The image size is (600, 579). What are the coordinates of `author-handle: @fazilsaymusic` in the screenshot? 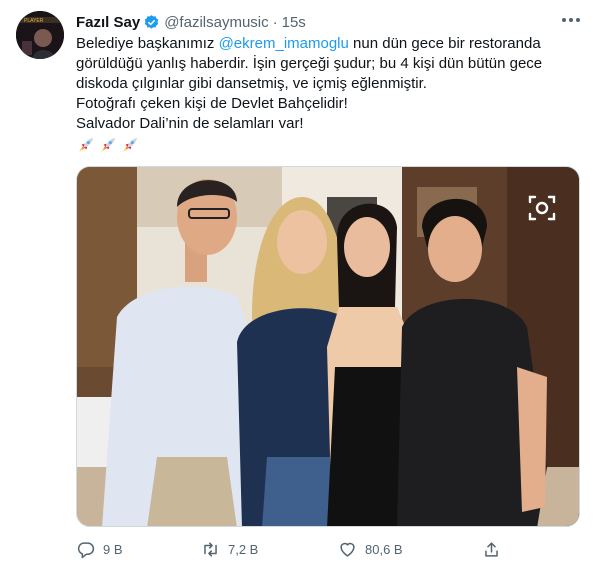 It's located at (216, 22).